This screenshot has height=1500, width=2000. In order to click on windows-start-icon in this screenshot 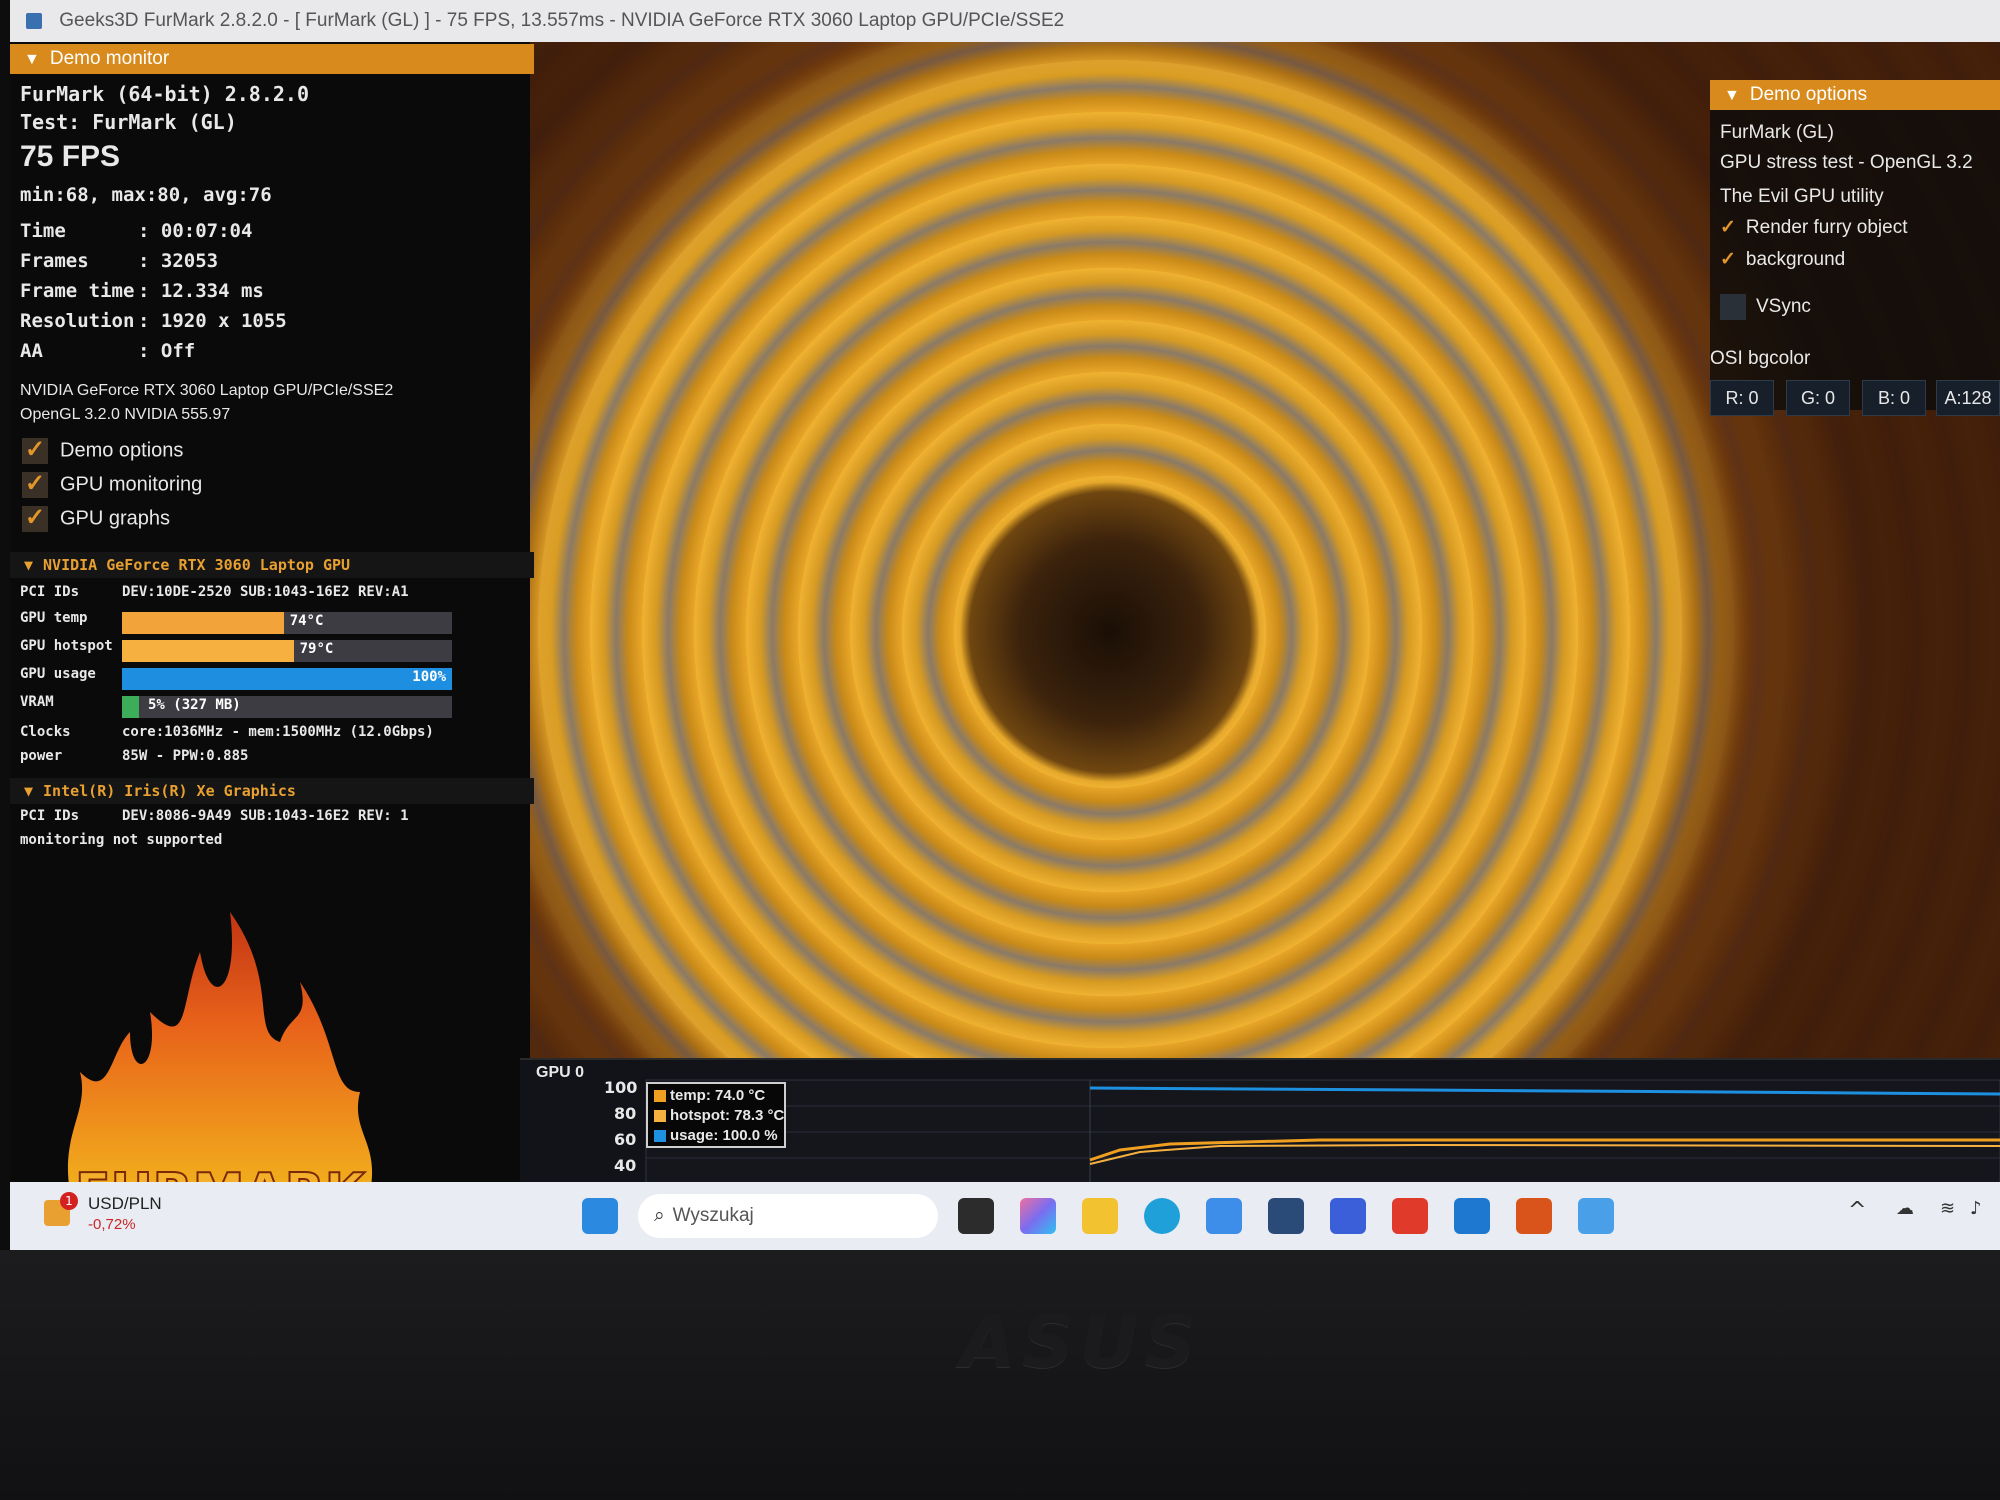, I will do `click(600, 1216)`.